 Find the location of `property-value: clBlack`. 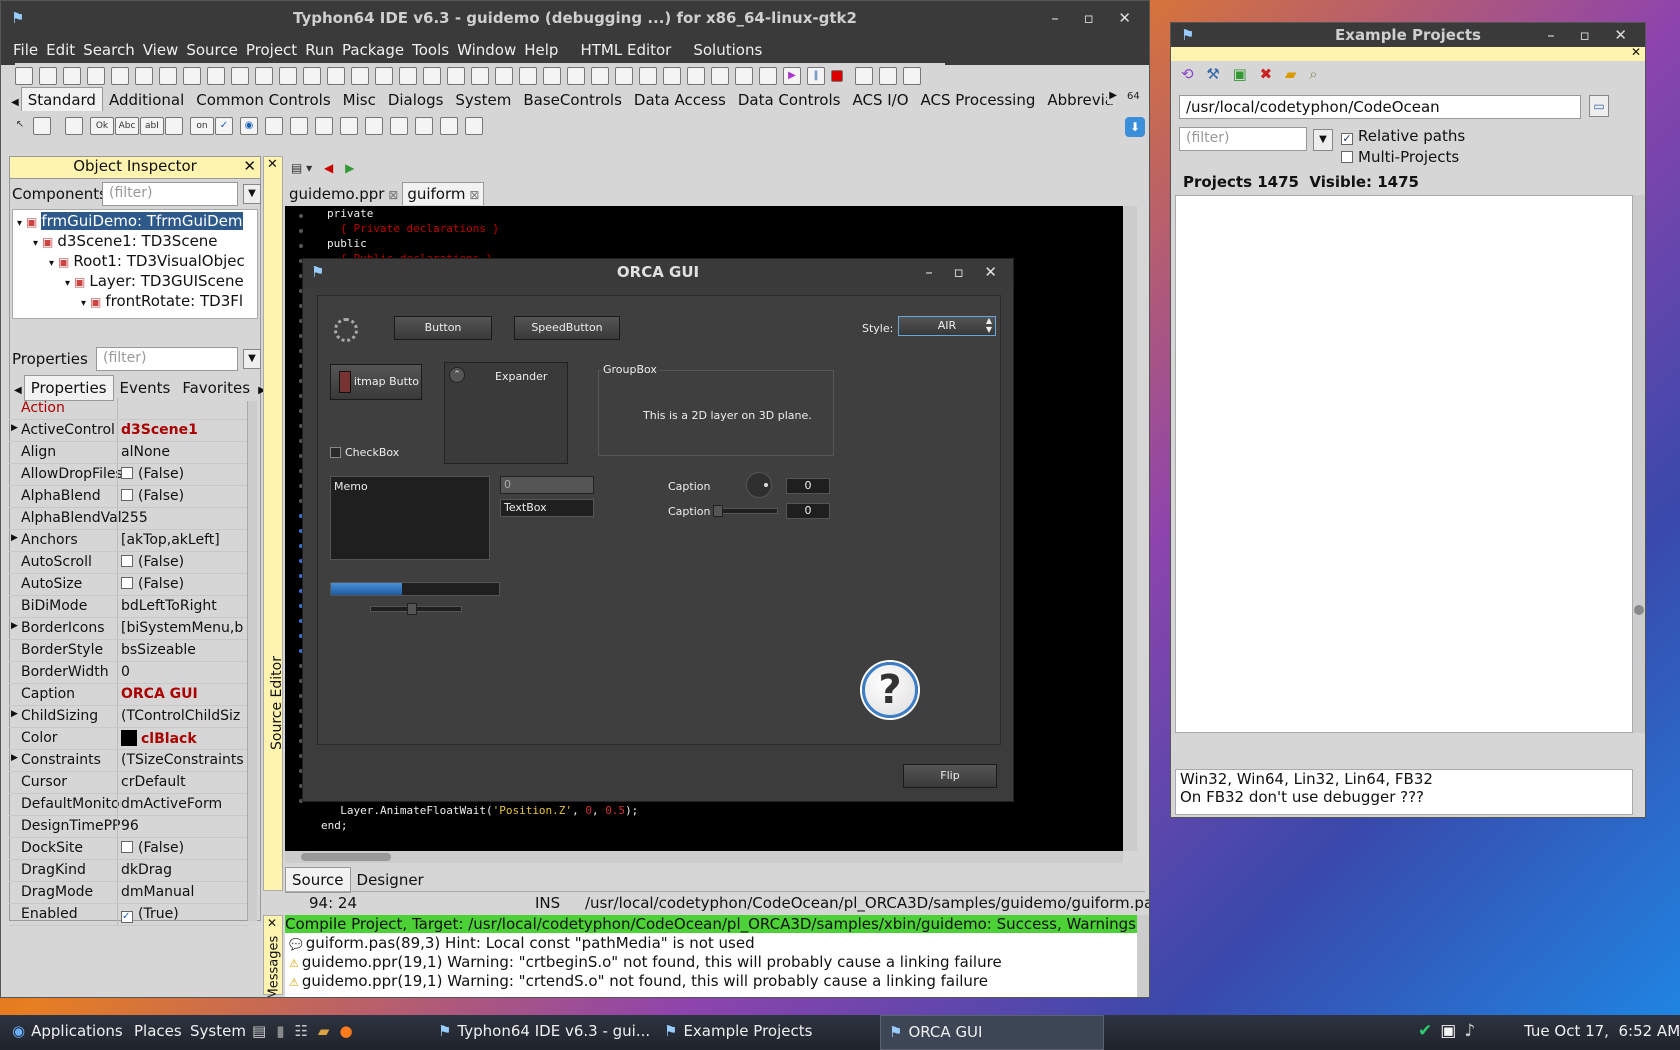

property-value: clBlack is located at coordinates (183, 738).